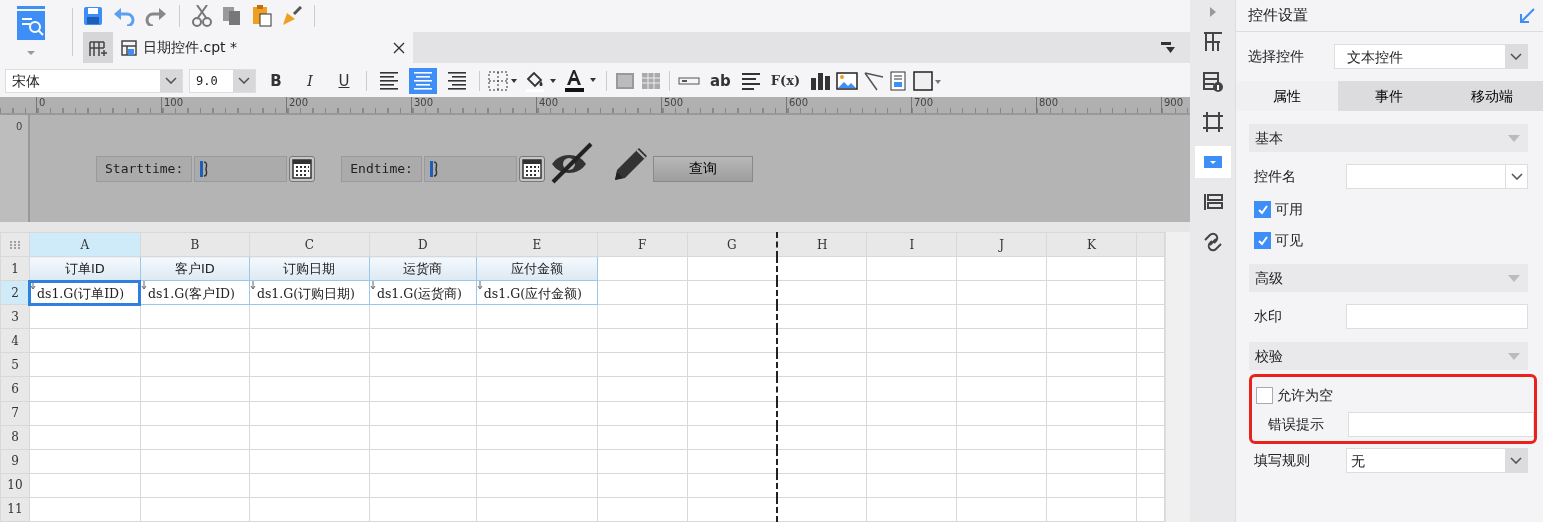  Describe the element at coordinates (309, 292) in the screenshot. I see `table-cell: ds1.G(订购日期)` at that location.